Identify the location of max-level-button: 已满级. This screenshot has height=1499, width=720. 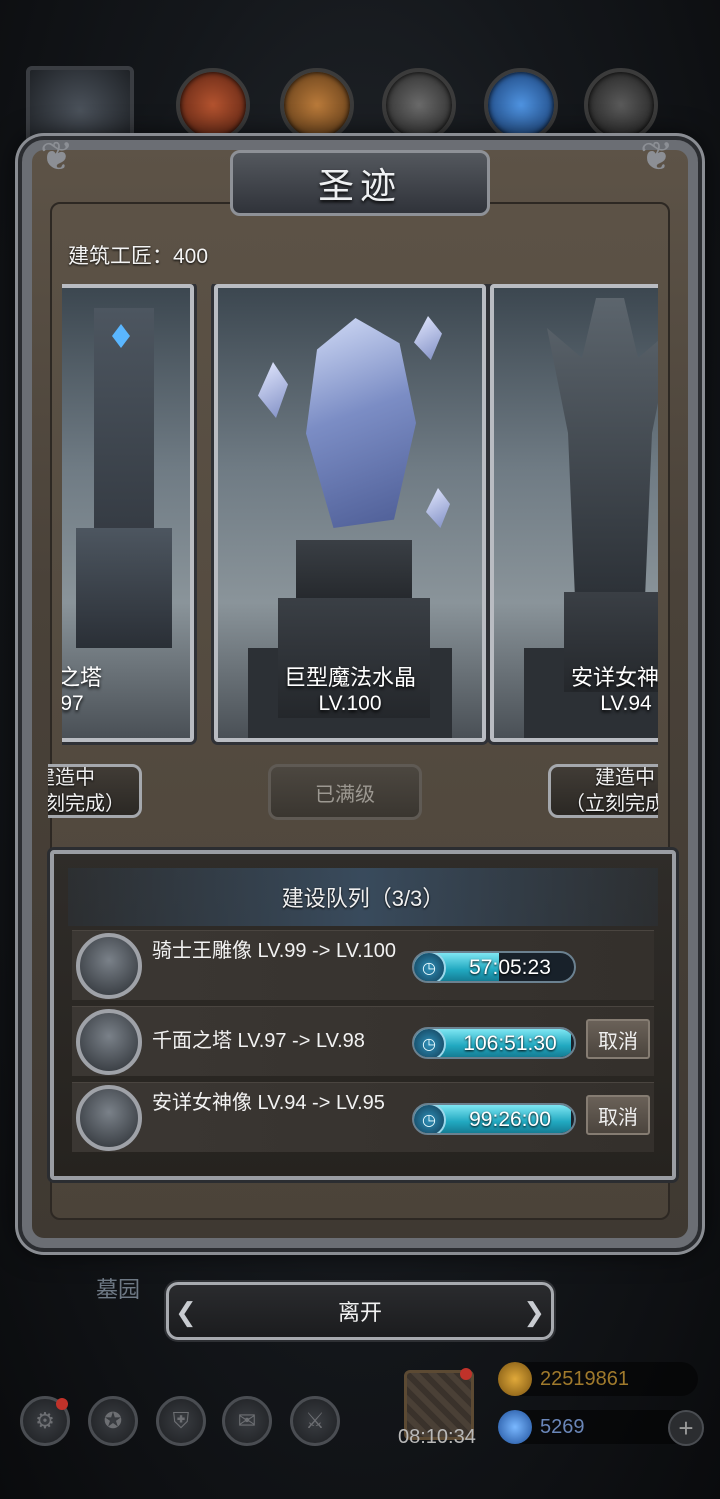
(345, 792).